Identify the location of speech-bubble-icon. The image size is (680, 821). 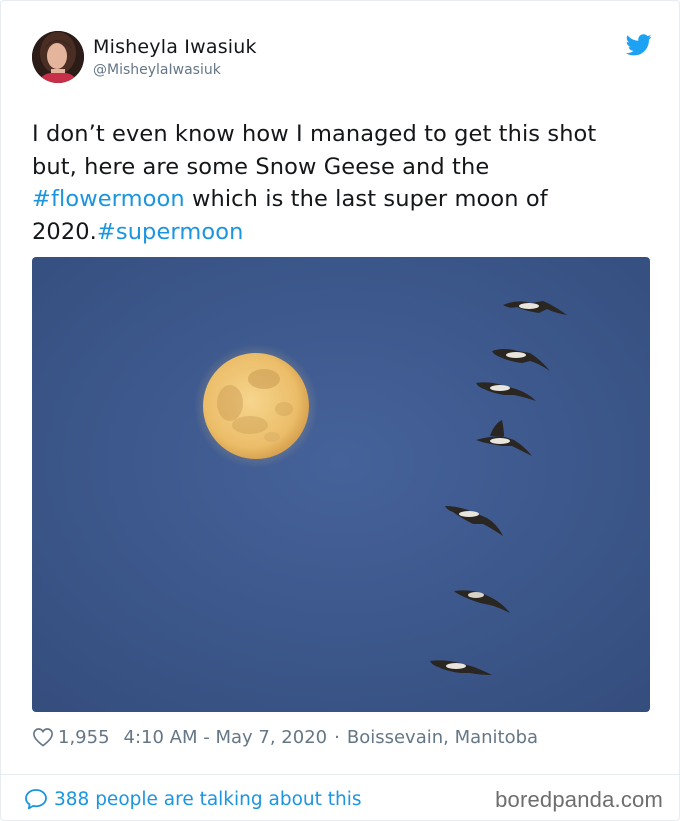
(36, 799).